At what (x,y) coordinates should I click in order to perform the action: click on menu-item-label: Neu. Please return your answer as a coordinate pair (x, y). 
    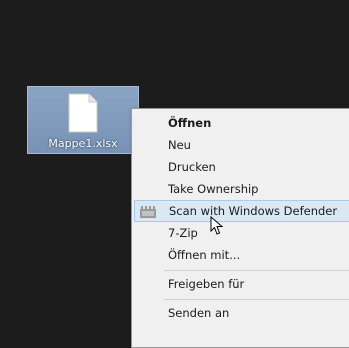
    Looking at the image, I should click on (179, 145).